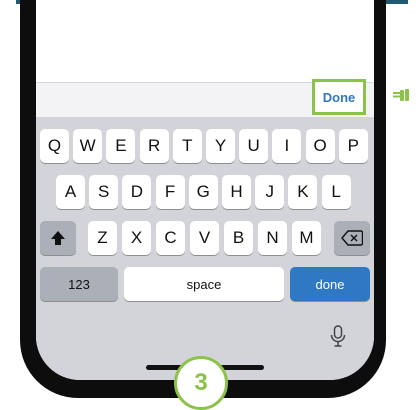 The image size is (420, 410). What do you see at coordinates (236, 192) in the screenshot?
I see `key-h: H` at bounding box center [236, 192].